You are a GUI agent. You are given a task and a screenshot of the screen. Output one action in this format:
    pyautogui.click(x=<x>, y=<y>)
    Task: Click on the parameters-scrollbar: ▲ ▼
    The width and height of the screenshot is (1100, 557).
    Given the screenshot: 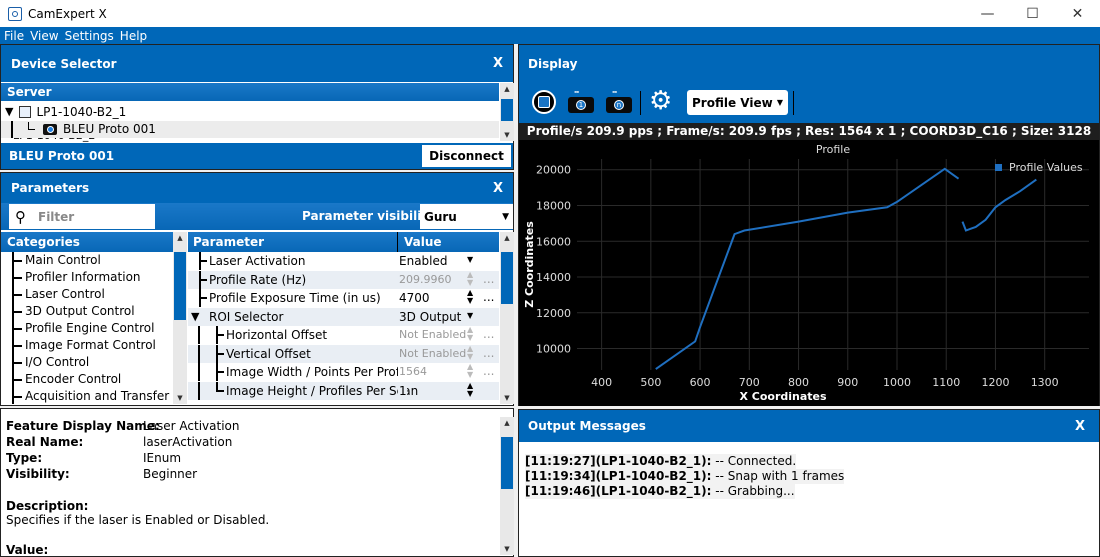 What is the action you would take?
    pyautogui.click(x=507, y=318)
    